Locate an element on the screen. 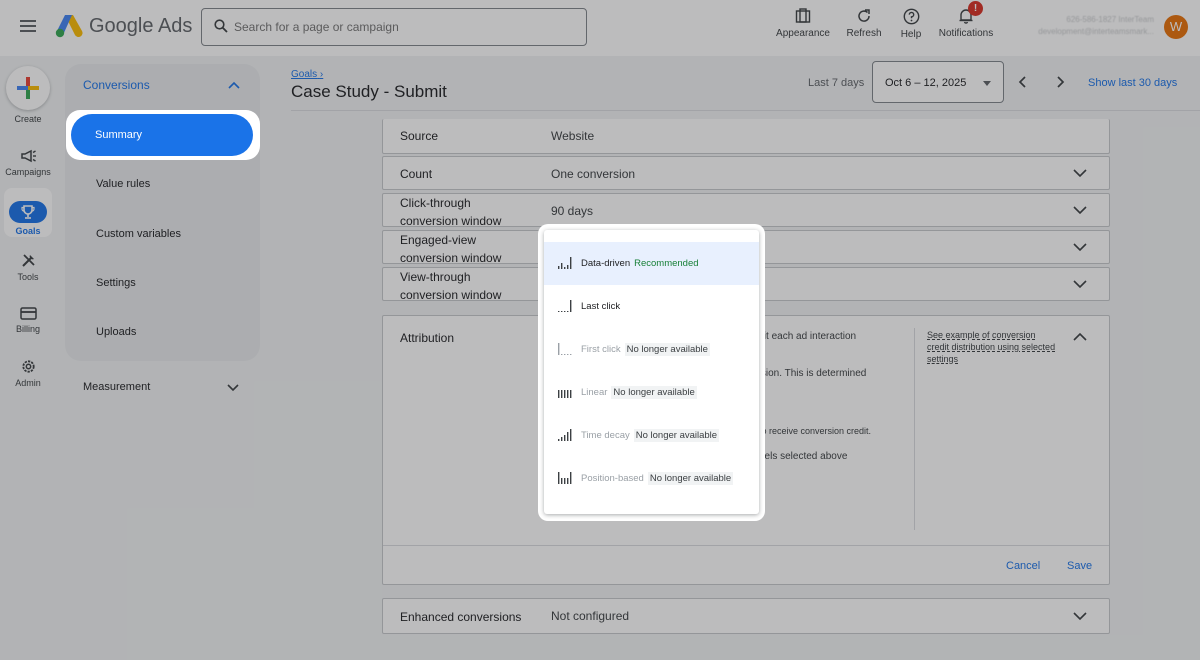 Image resolution: width=1200 pixels, height=660 pixels. subnav-item-settings: Settings is located at coordinates (116, 283).